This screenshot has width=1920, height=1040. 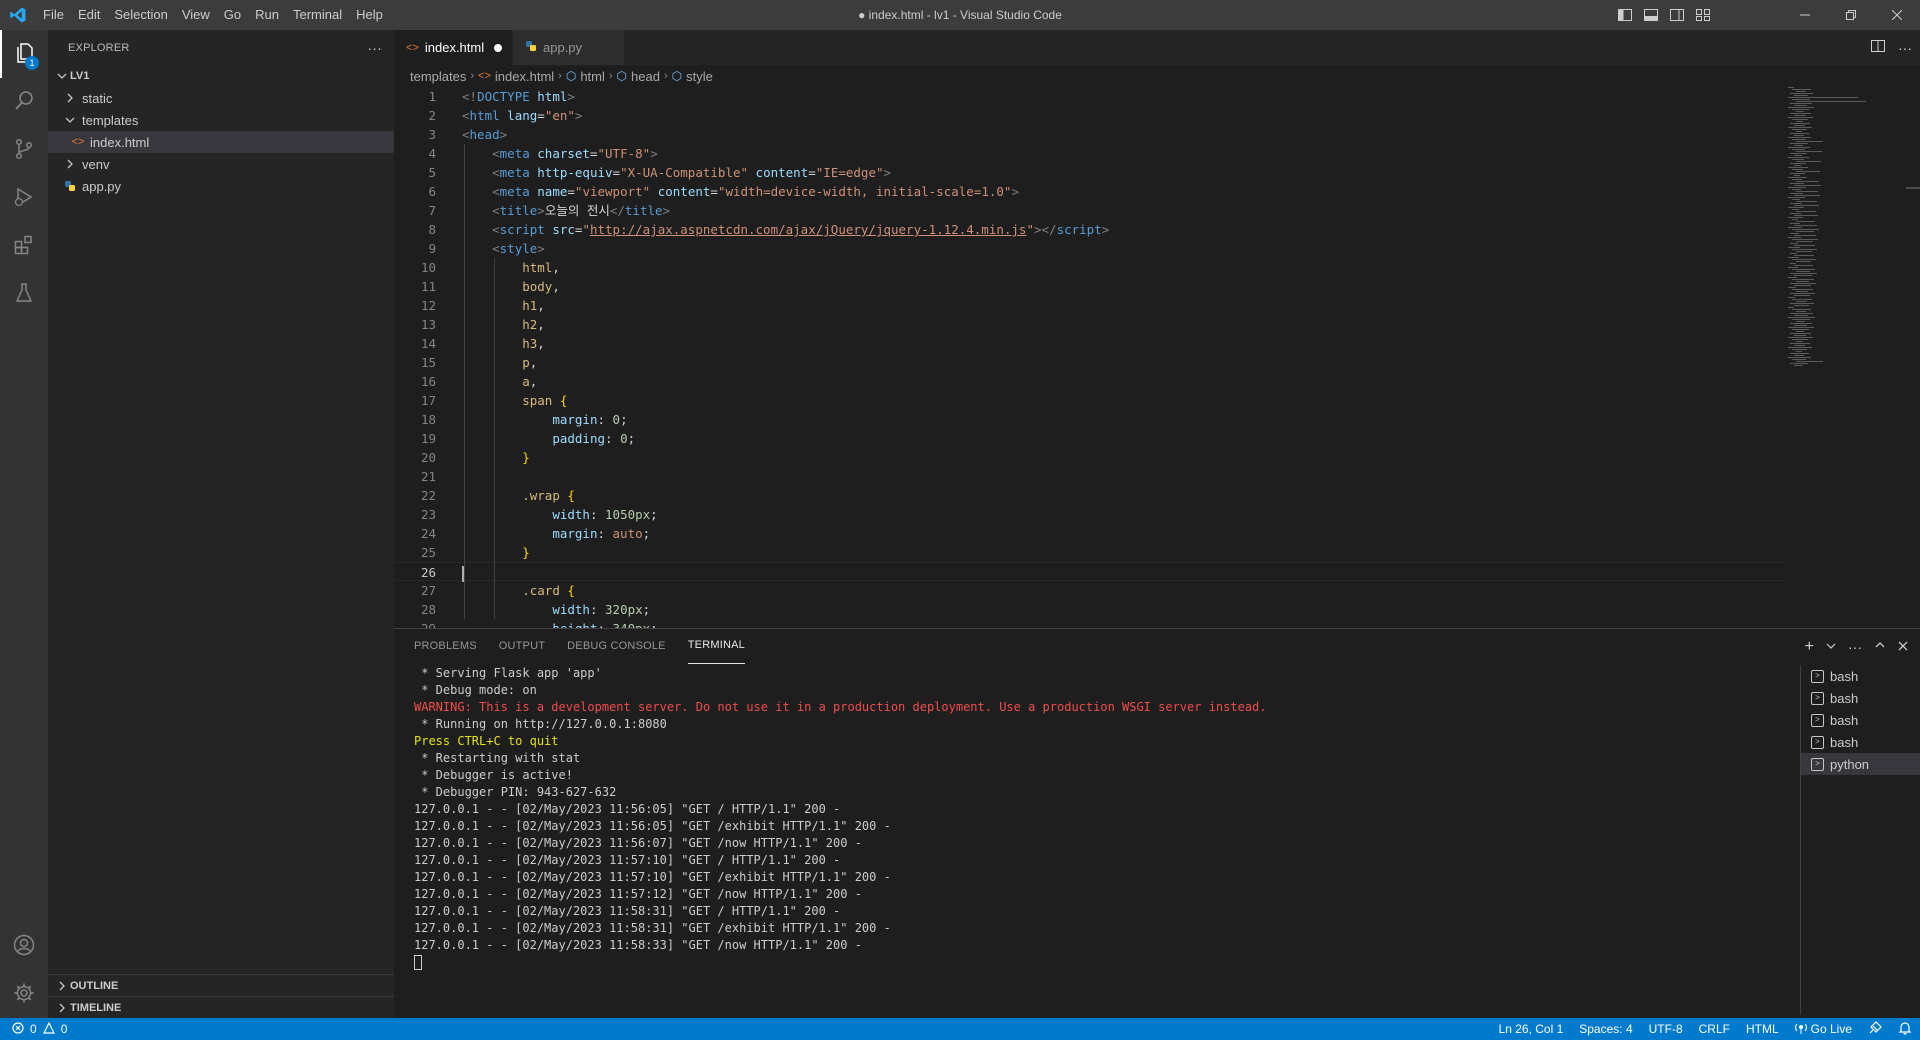 I want to click on new-terminal-icon: +, so click(x=1809, y=647).